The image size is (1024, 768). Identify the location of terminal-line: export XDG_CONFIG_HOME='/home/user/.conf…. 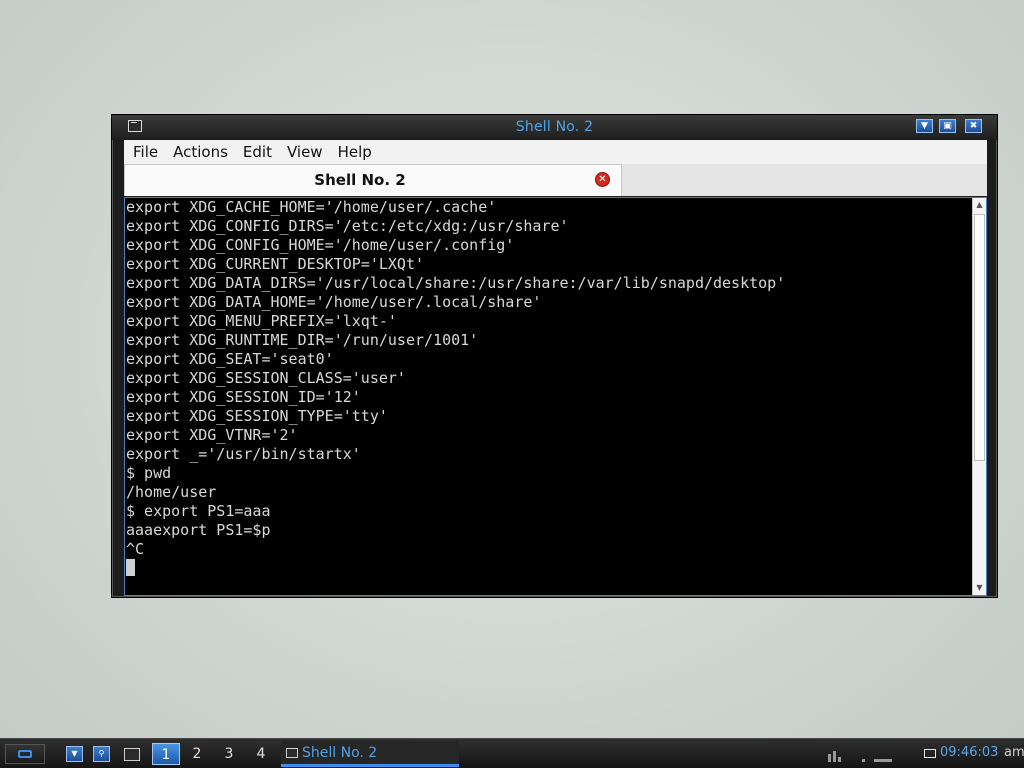
(320, 245).